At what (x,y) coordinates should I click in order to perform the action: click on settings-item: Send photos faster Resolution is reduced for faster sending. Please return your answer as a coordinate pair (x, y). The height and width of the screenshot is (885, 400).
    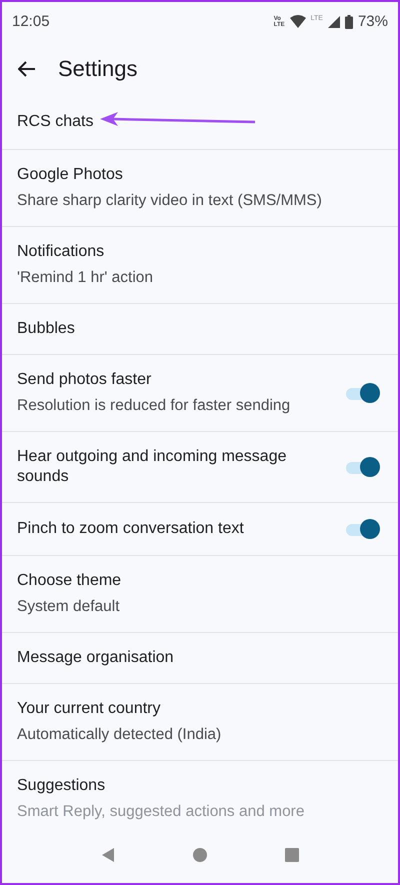
    Looking at the image, I should click on (200, 393).